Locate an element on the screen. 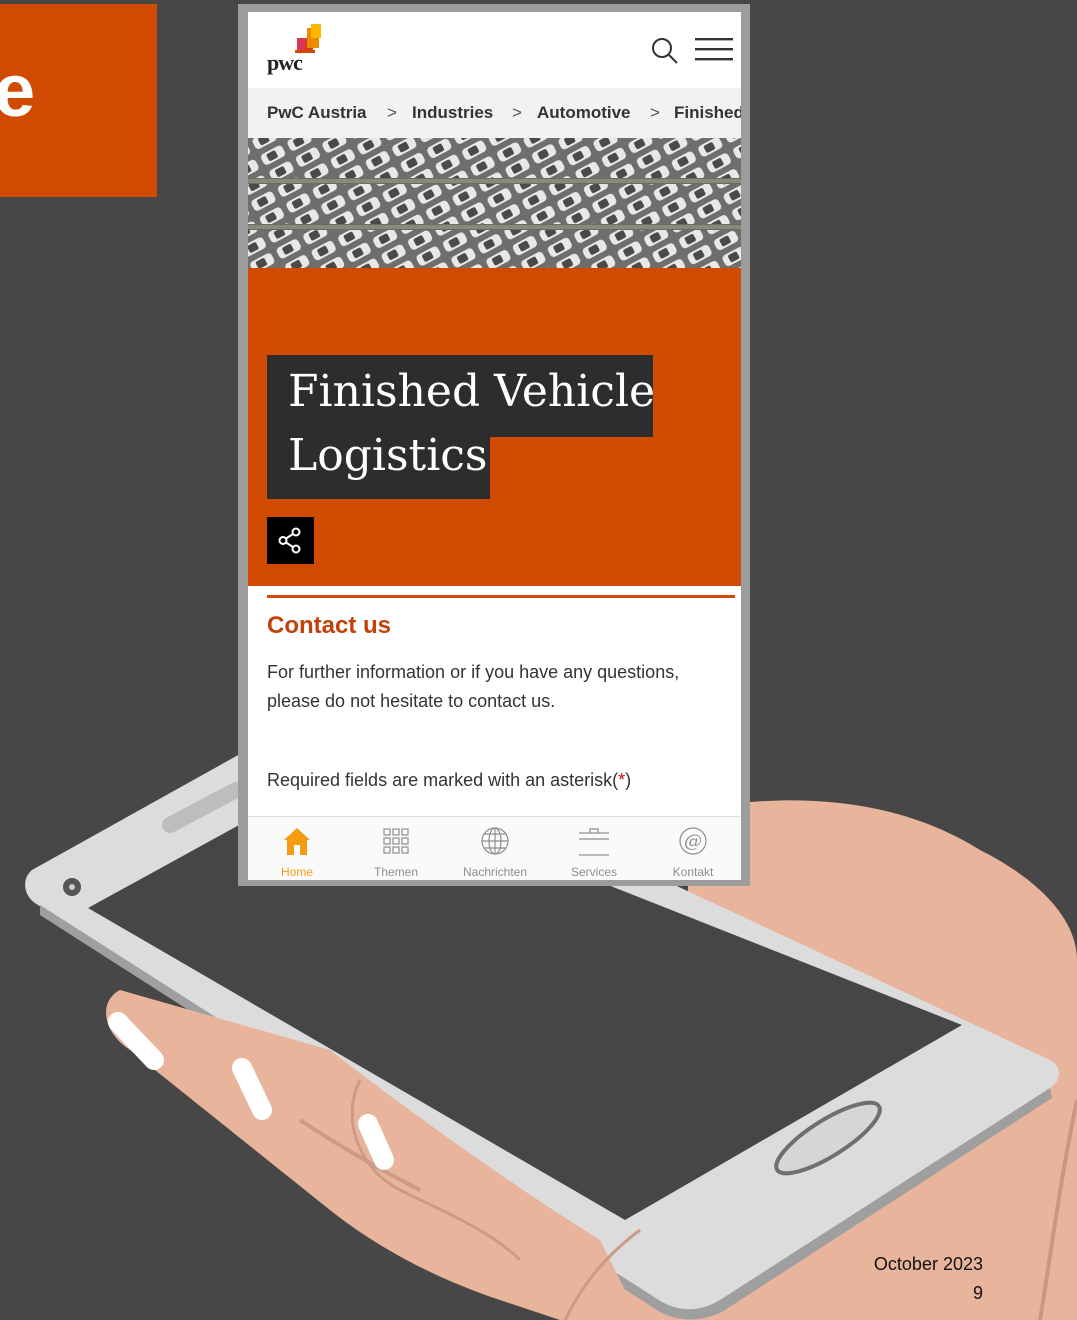 The image size is (1077, 1320). slide-date: October 2023 is located at coordinates (928, 1264).